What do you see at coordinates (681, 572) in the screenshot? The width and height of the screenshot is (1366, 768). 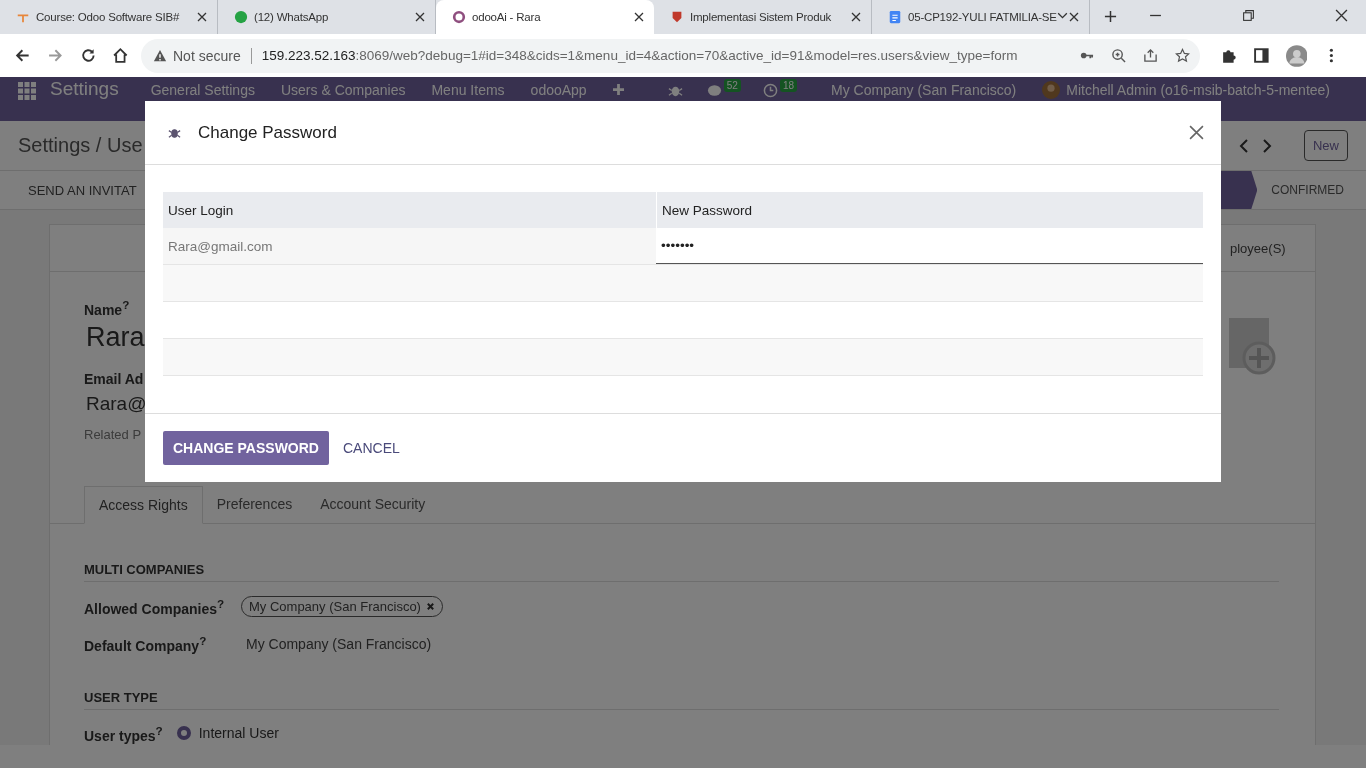 I see `section-title: MULTI COMPANIES` at bounding box center [681, 572].